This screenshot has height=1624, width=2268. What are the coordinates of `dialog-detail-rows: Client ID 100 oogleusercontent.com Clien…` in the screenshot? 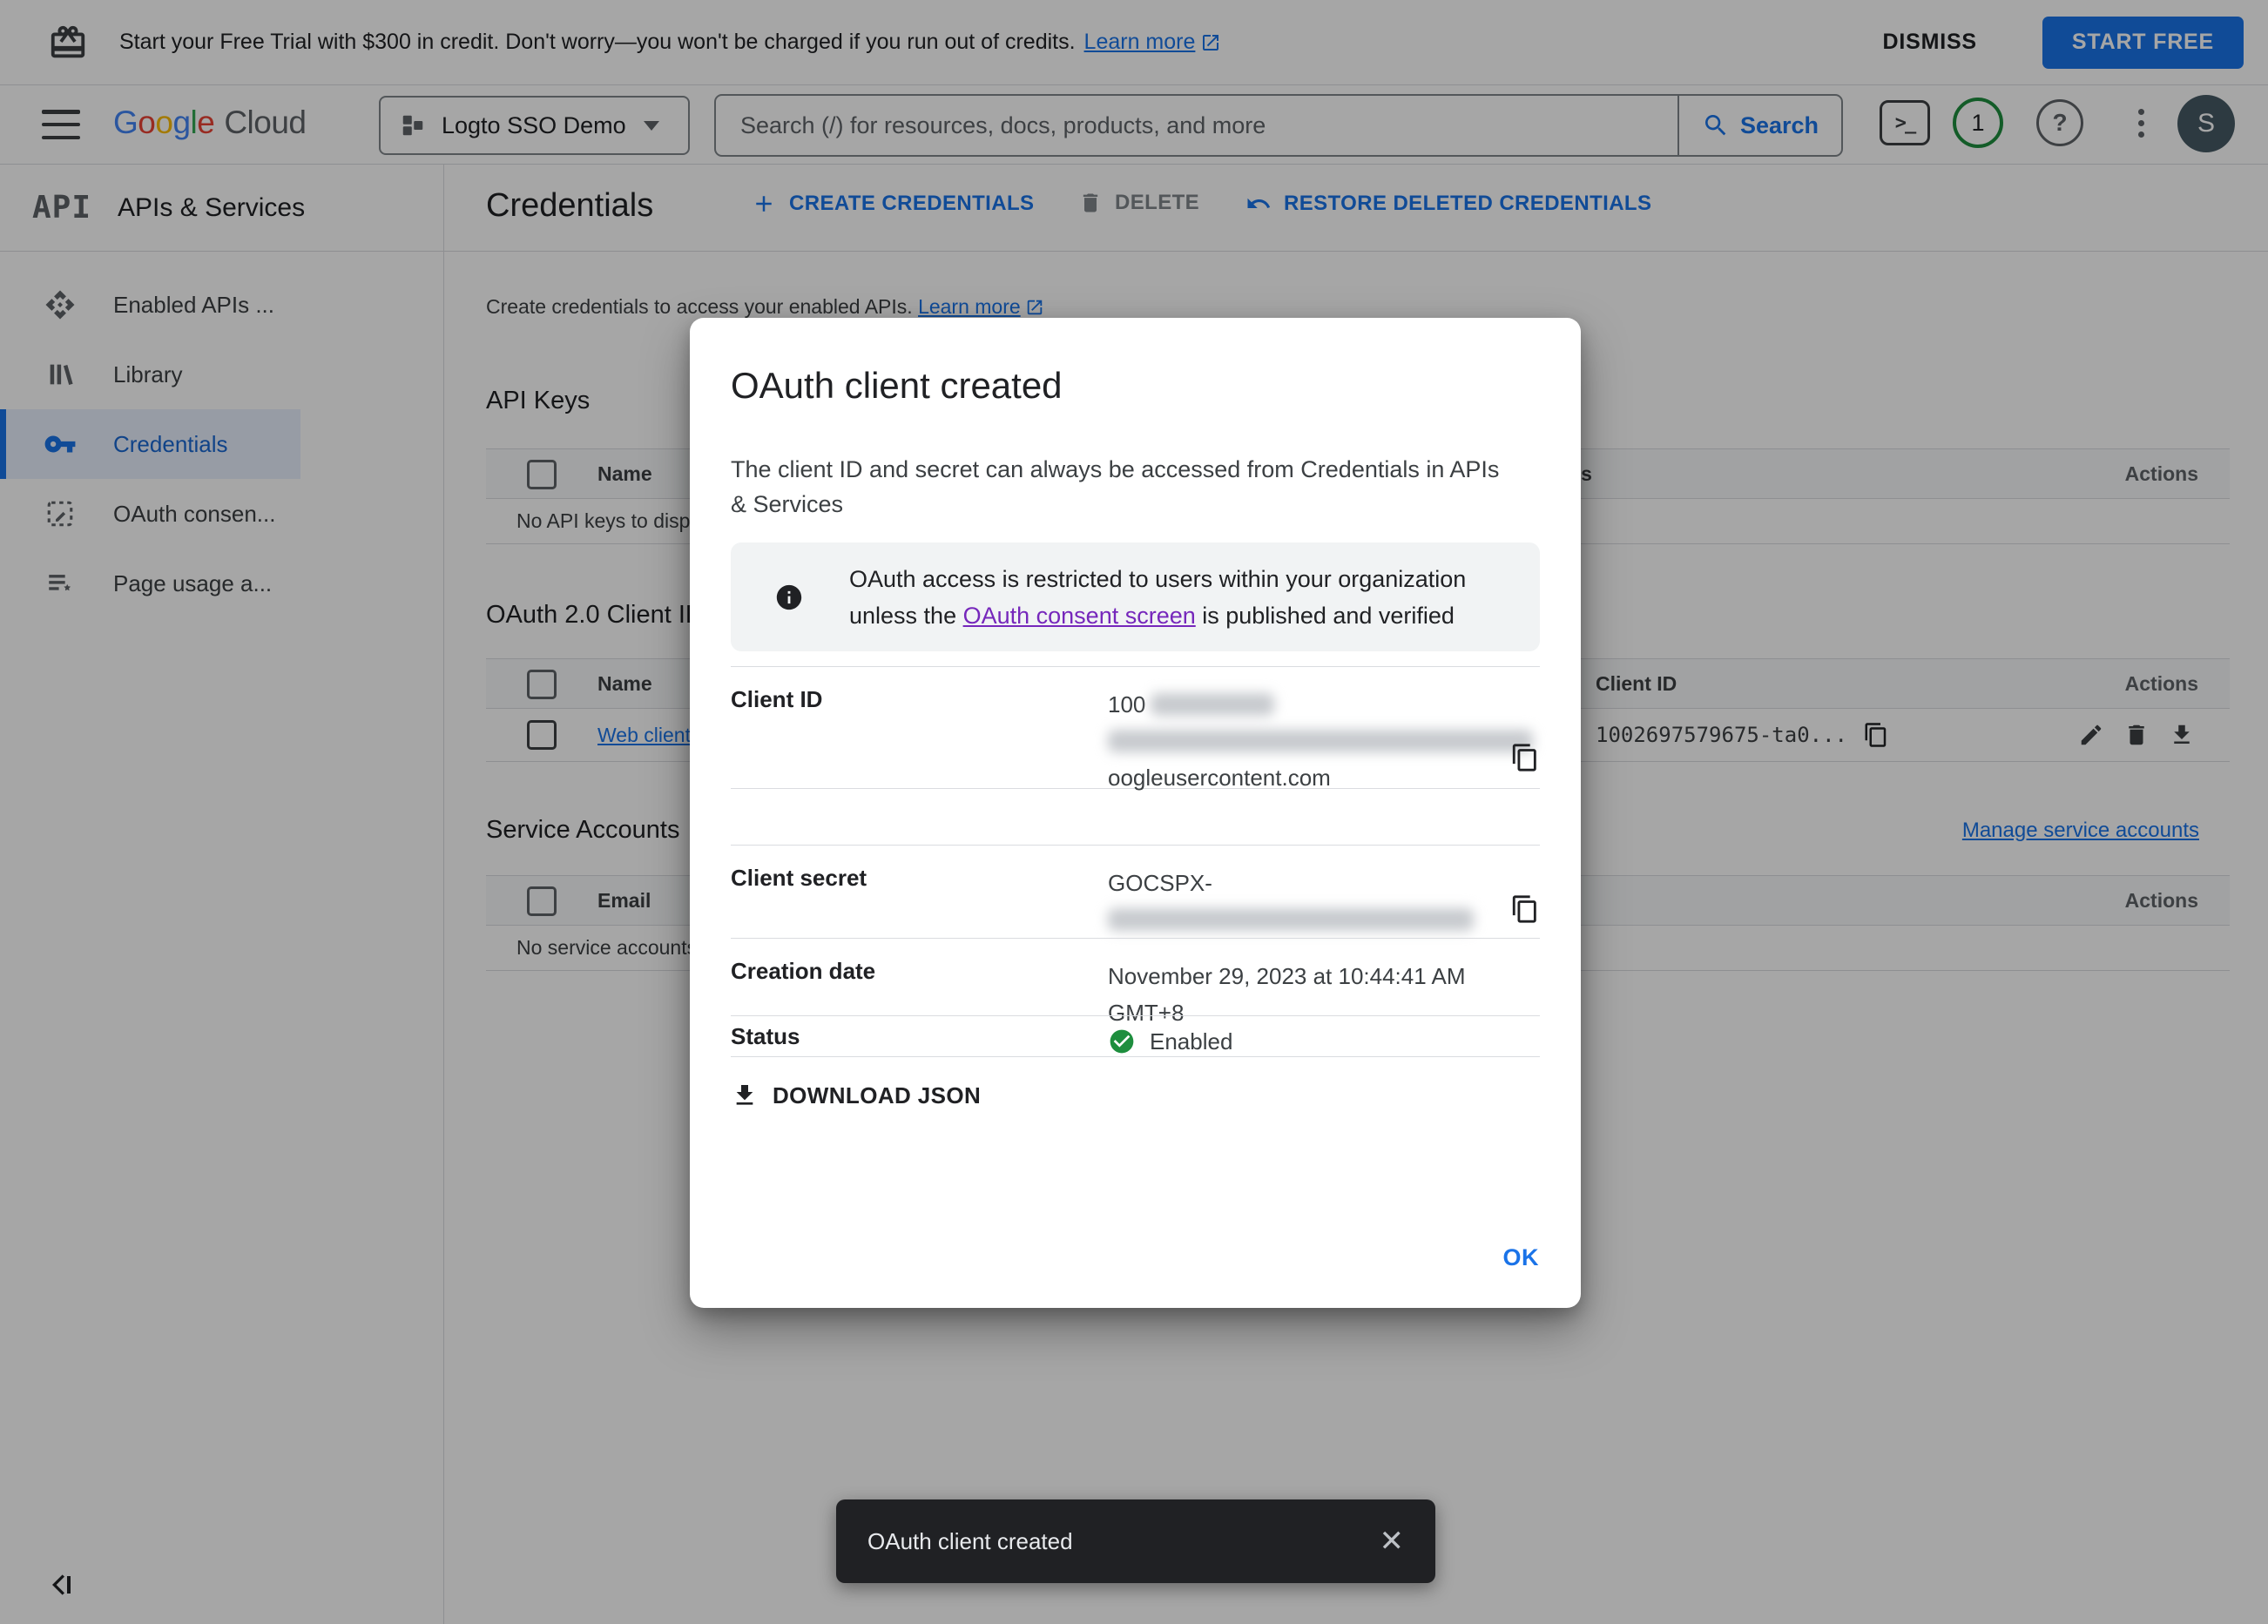 It's located at (1135, 862).